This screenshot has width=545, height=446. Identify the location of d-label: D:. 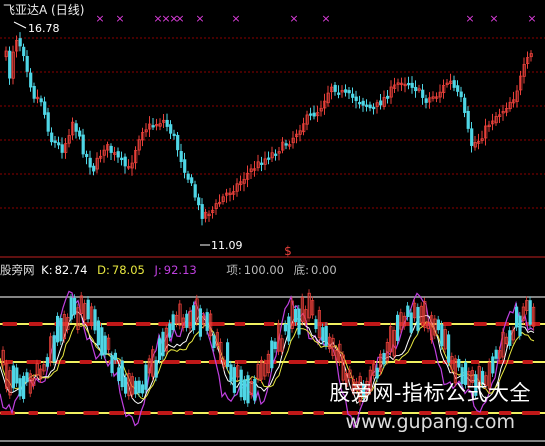
(103, 270).